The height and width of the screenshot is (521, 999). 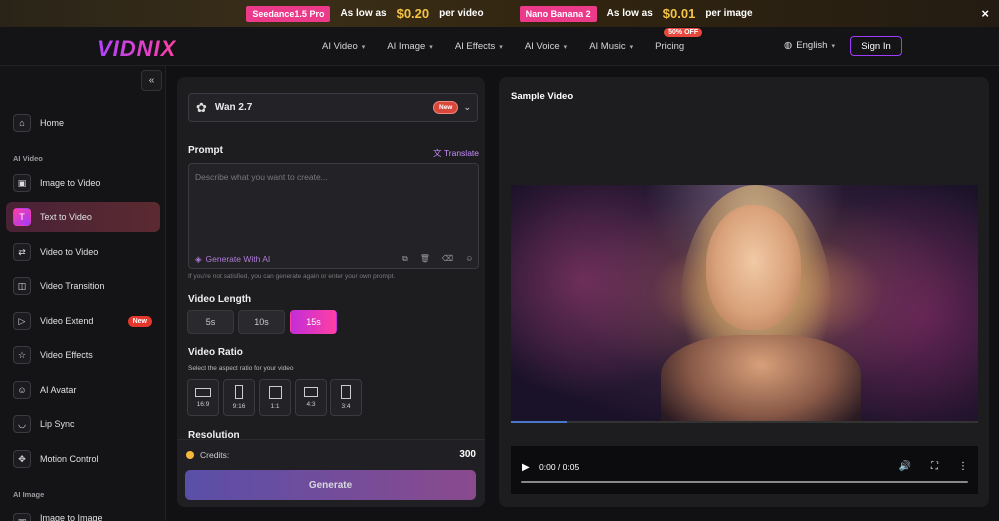 What do you see at coordinates (467, 454) in the screenshot?
I see `credits-value: 300` at bounding box center [467, 454].